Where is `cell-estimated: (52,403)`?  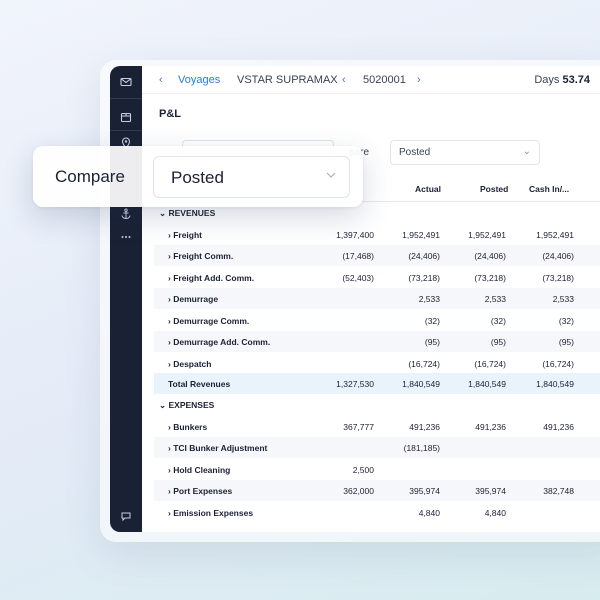
cell-estimated: (52,403) is located at coordinates (358, 277).